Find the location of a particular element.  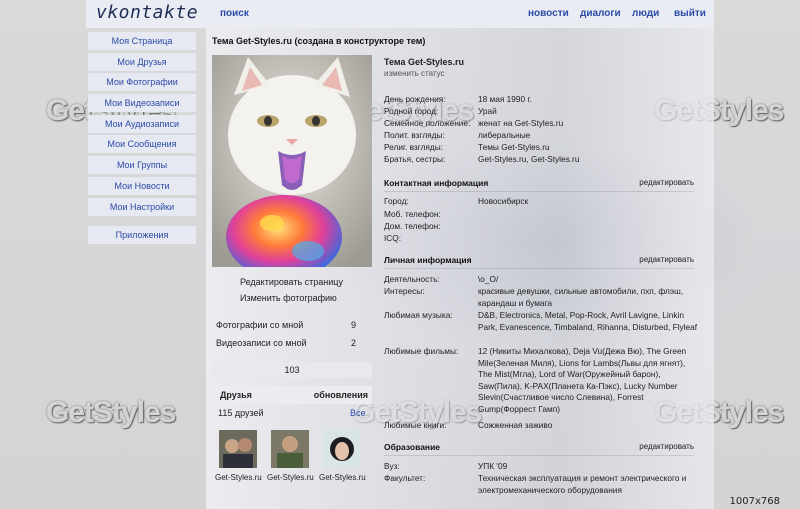

sidebar-item-my-messages: Мои Сообщения is located at coordinates (142, 144).